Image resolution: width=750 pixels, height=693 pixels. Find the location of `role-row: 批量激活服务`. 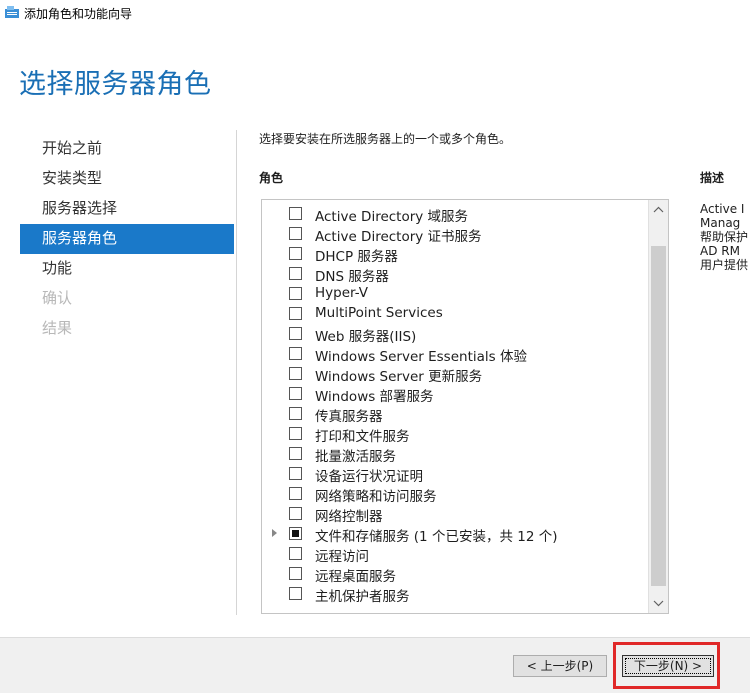

role-row: 批量激活服务 is located at coordinates (454, 454).